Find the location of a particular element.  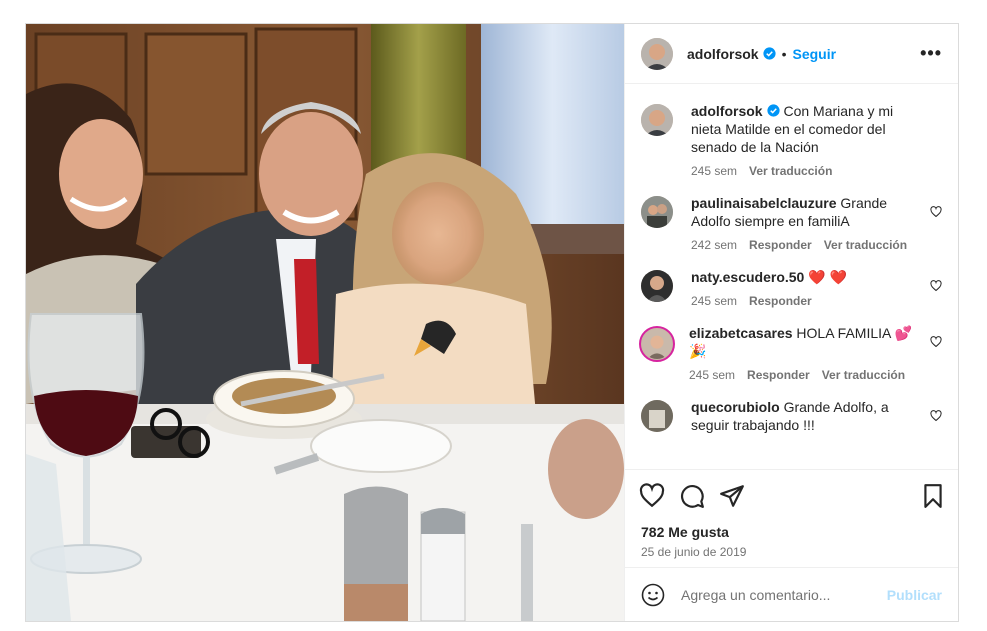

caption-meta: 245 sem Ver traducción is located at coordinates (805, 171).